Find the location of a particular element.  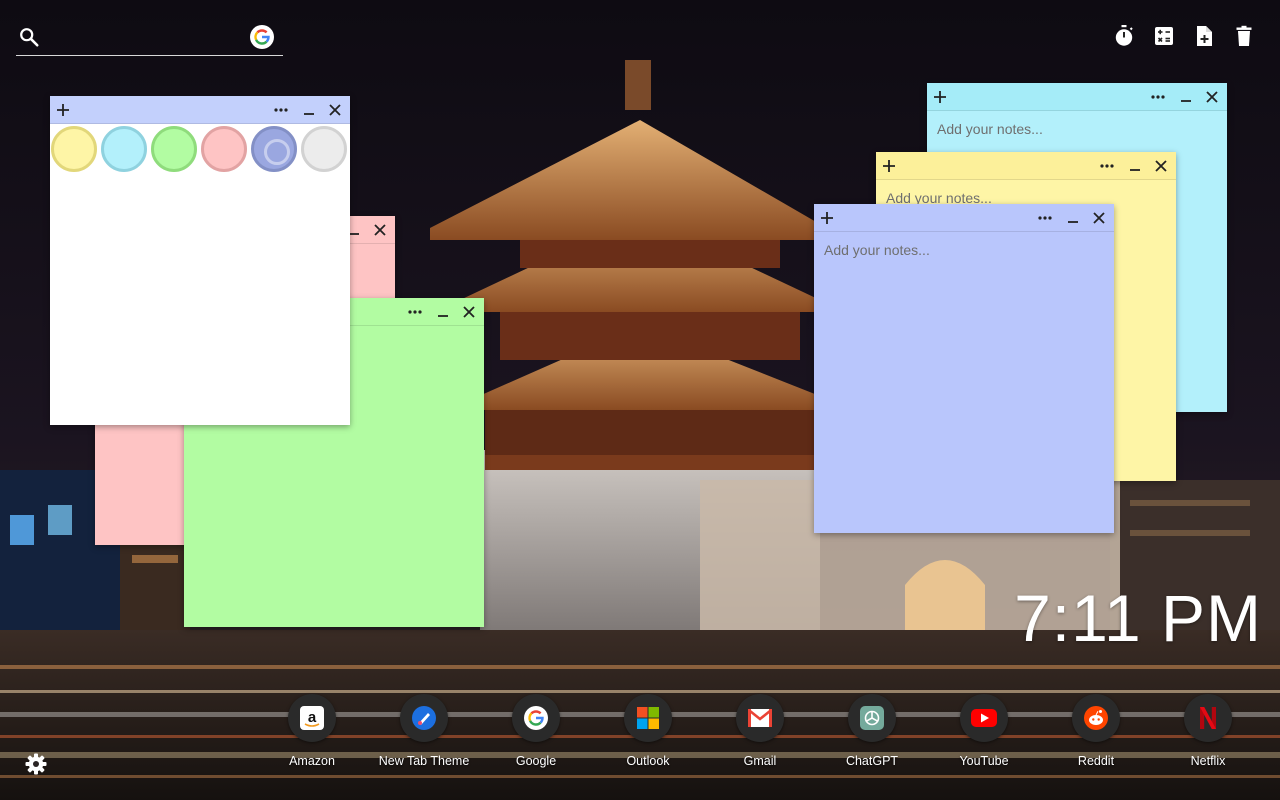

quick-link-outlook: Outlook is located at coordinates (648, 731).